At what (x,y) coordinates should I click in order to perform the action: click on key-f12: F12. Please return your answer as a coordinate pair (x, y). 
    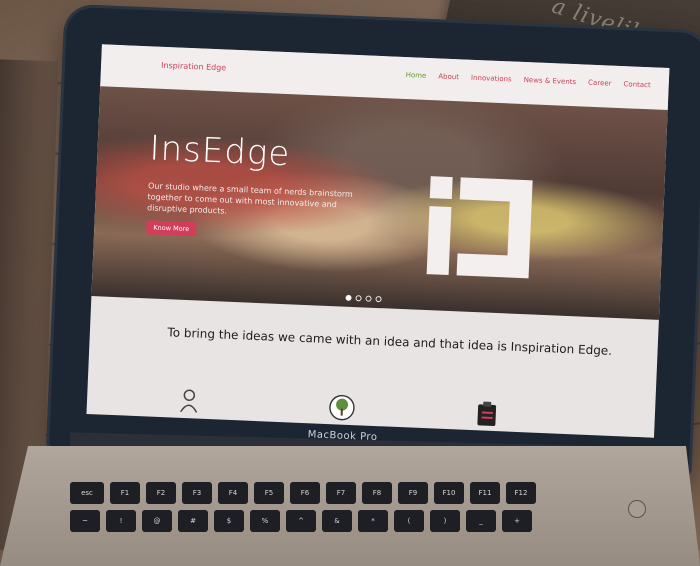
    Looking at the image, I should click on (521, 493).